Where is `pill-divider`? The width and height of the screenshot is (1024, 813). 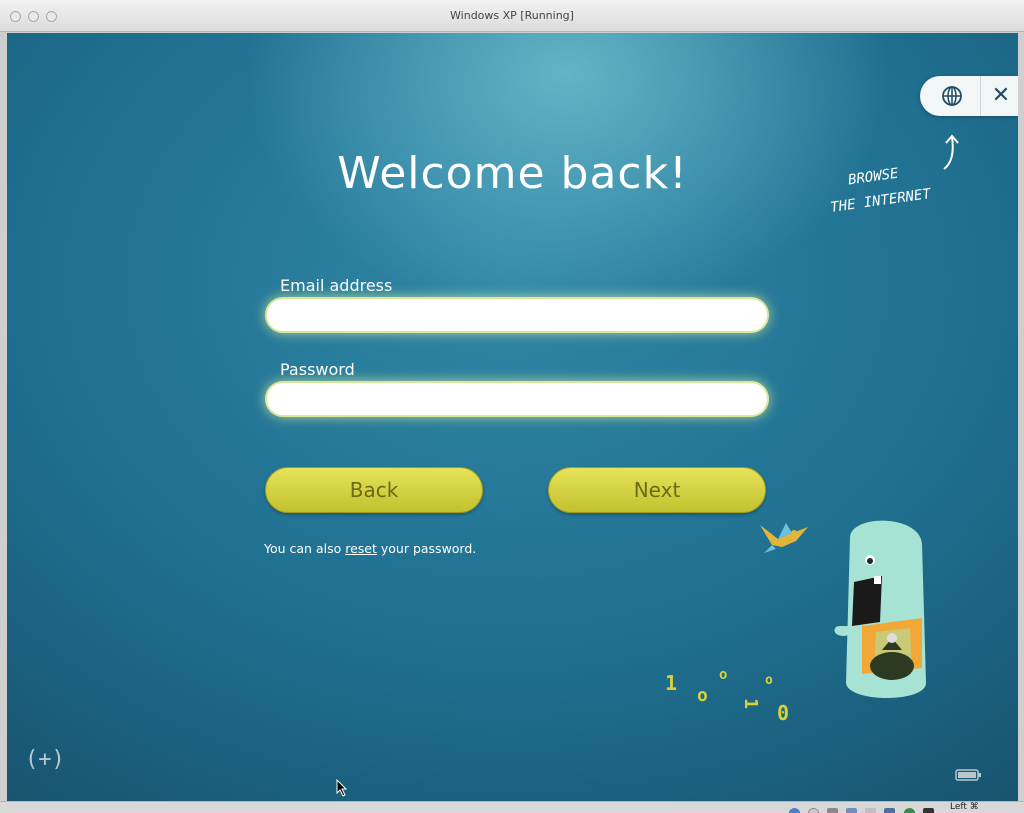
pill-divider is located at coordinates (980, 96).